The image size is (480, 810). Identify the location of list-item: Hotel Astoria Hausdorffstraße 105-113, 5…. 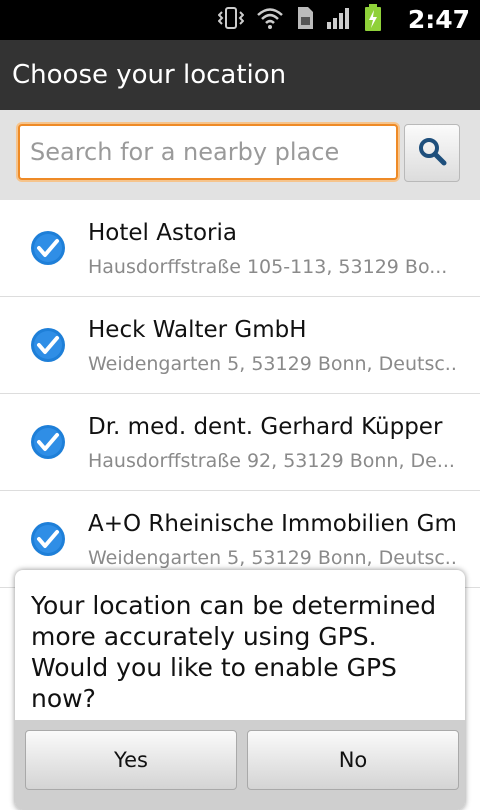
(240, 248).